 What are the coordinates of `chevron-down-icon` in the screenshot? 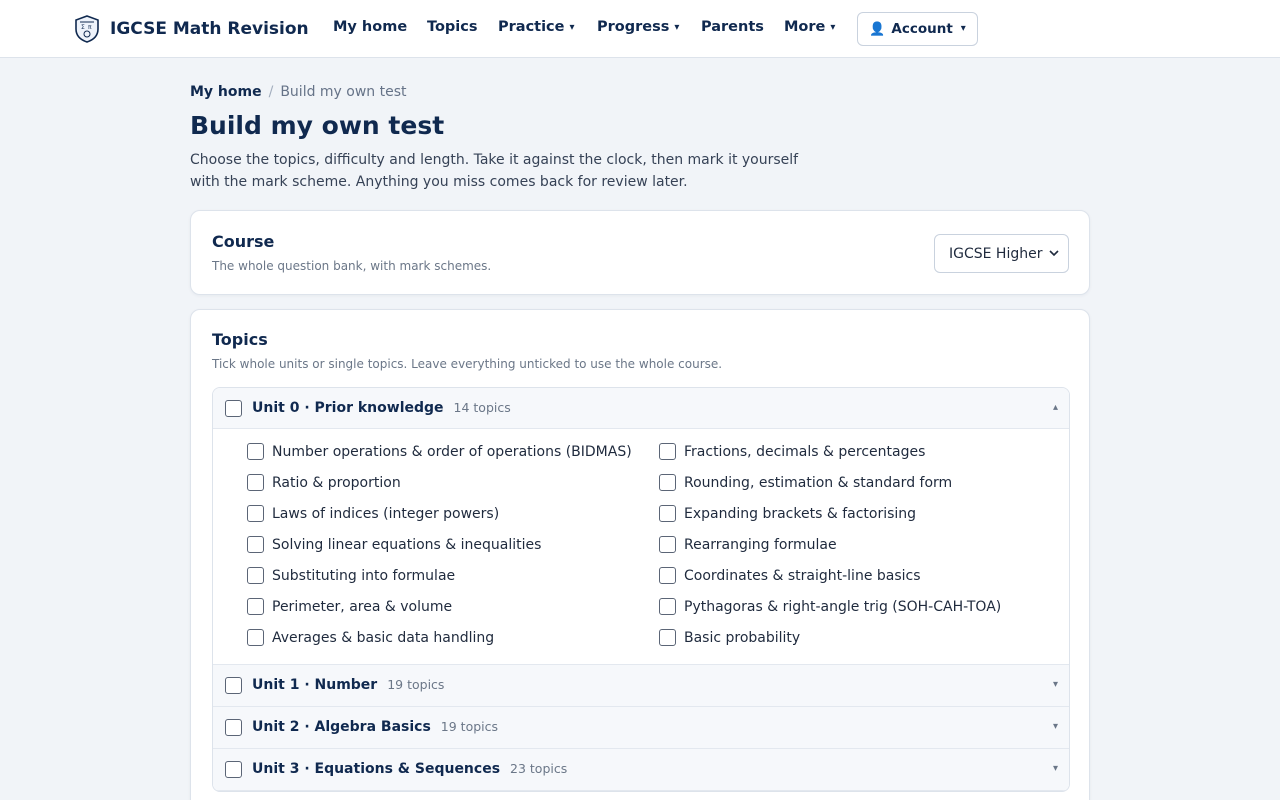 It's located at (1054, 253).